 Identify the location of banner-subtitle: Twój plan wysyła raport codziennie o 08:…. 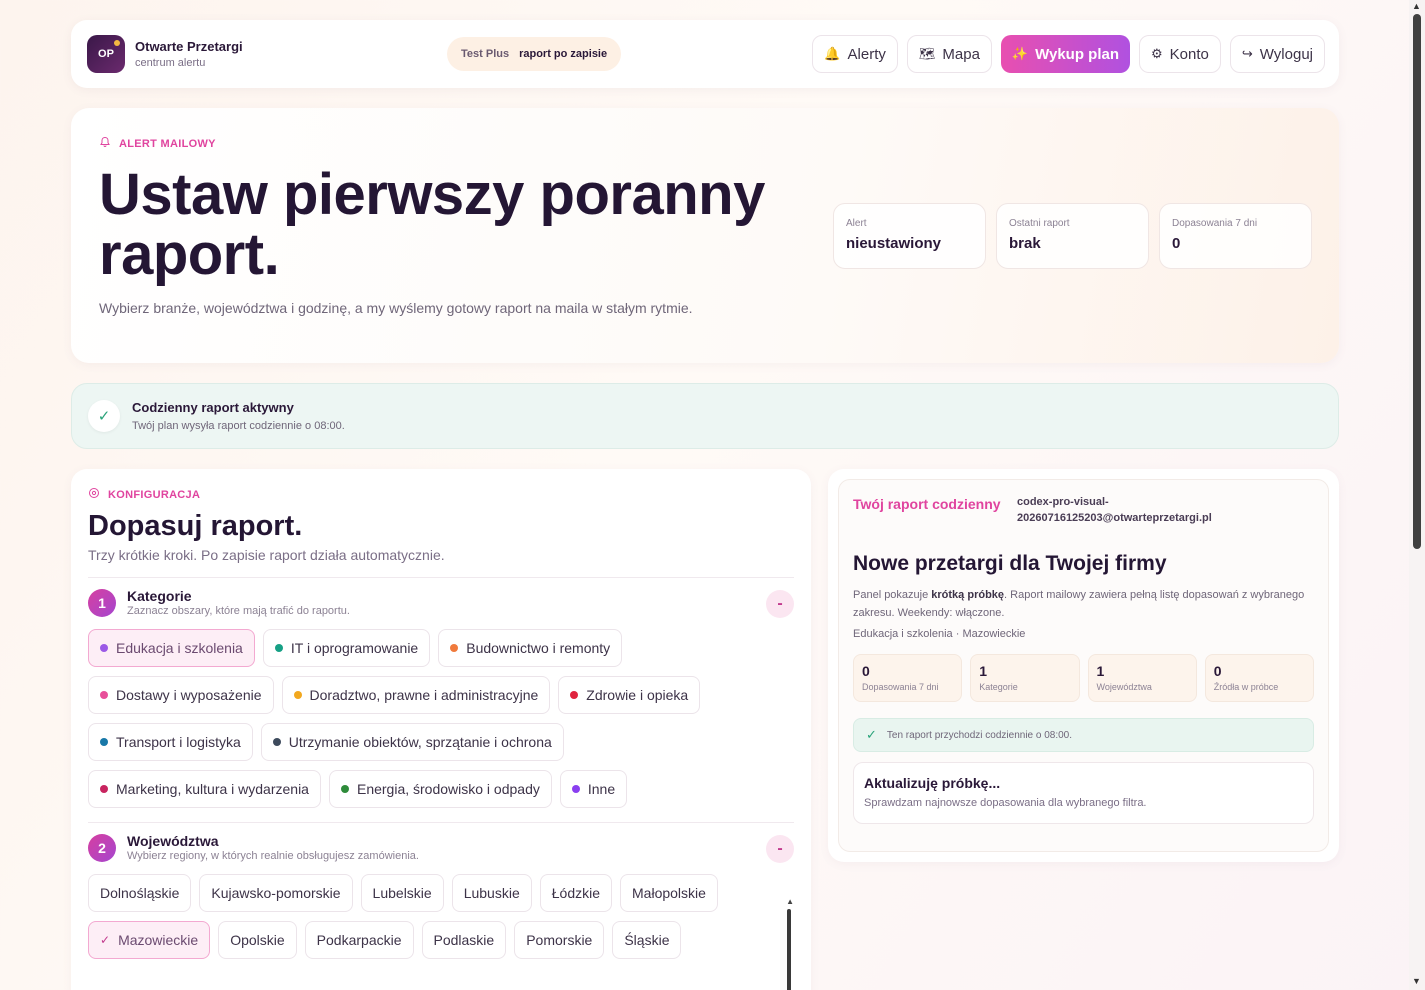
(238, 426).